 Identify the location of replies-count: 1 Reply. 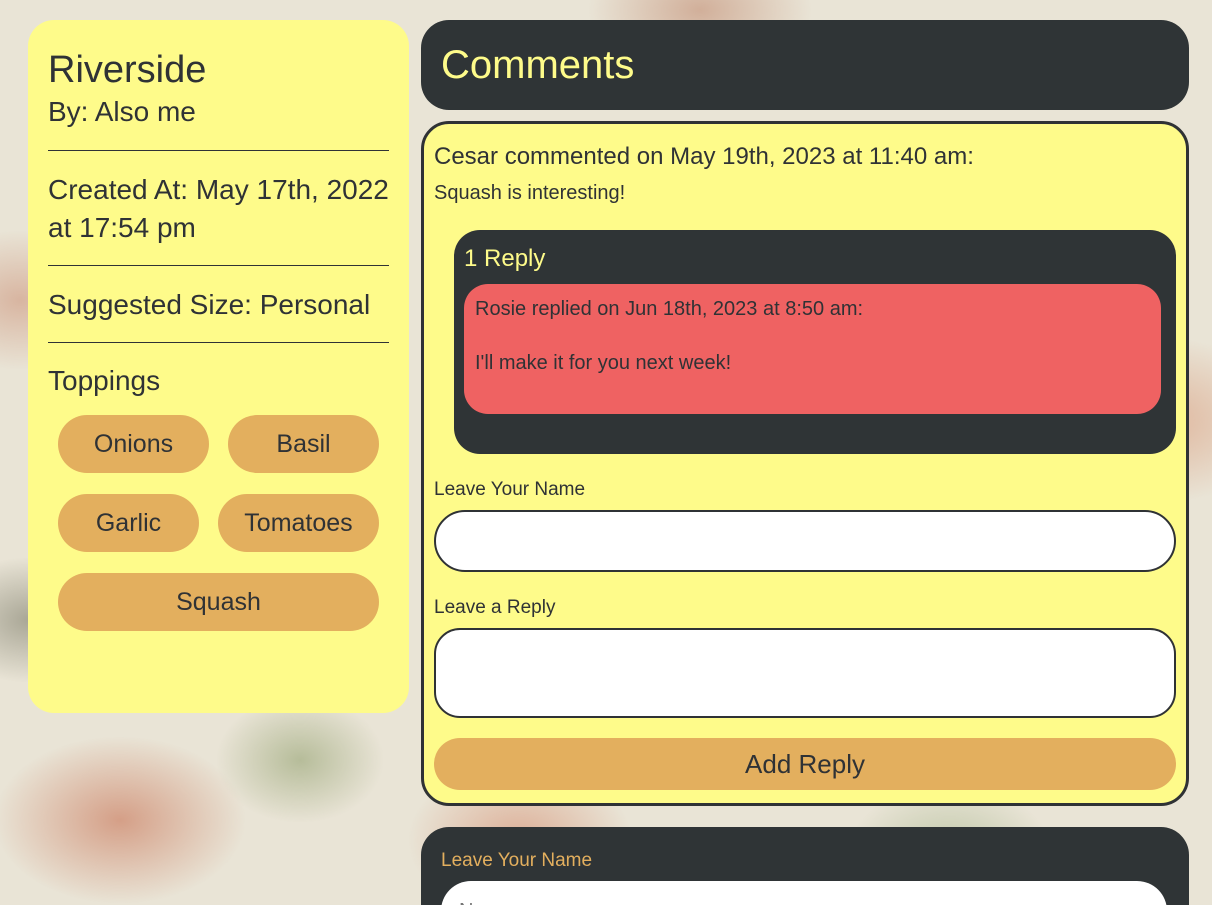
(505, 258).